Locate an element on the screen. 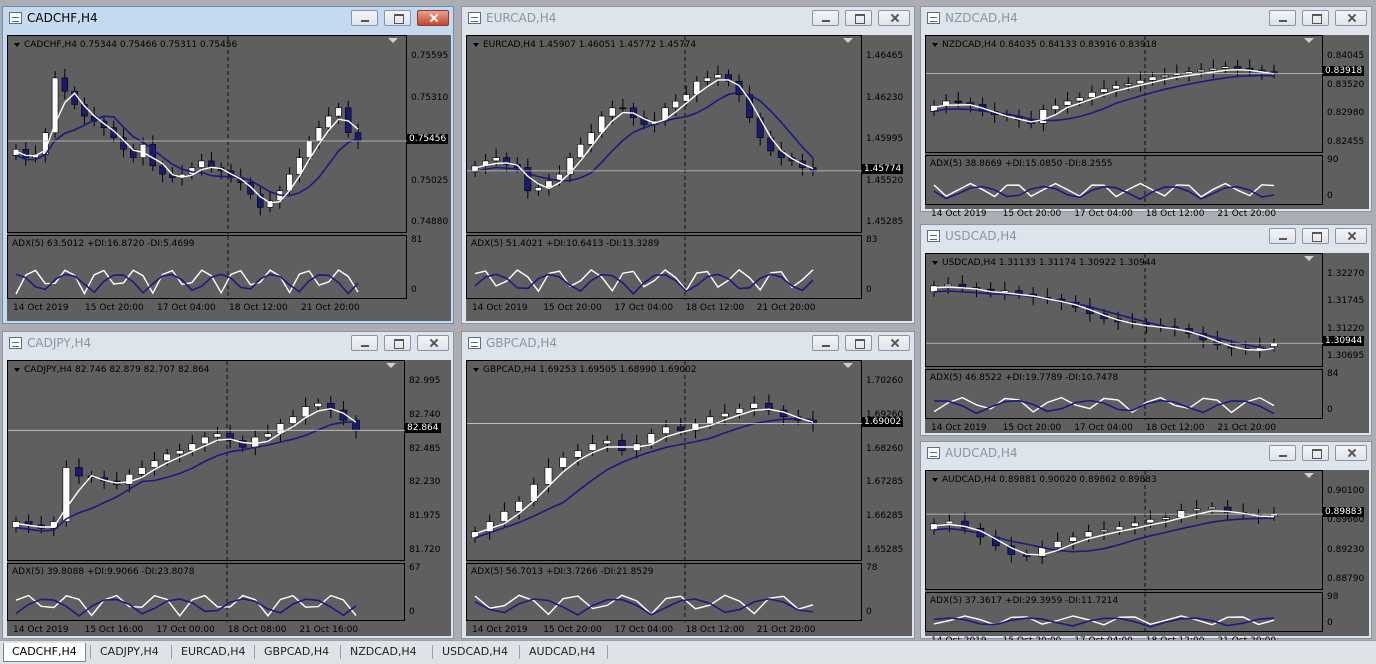 The width and height of the screenshot is (1376, 664). tab-gbpcad: GBPCAD,H4 is located at coordinates (296, 652).